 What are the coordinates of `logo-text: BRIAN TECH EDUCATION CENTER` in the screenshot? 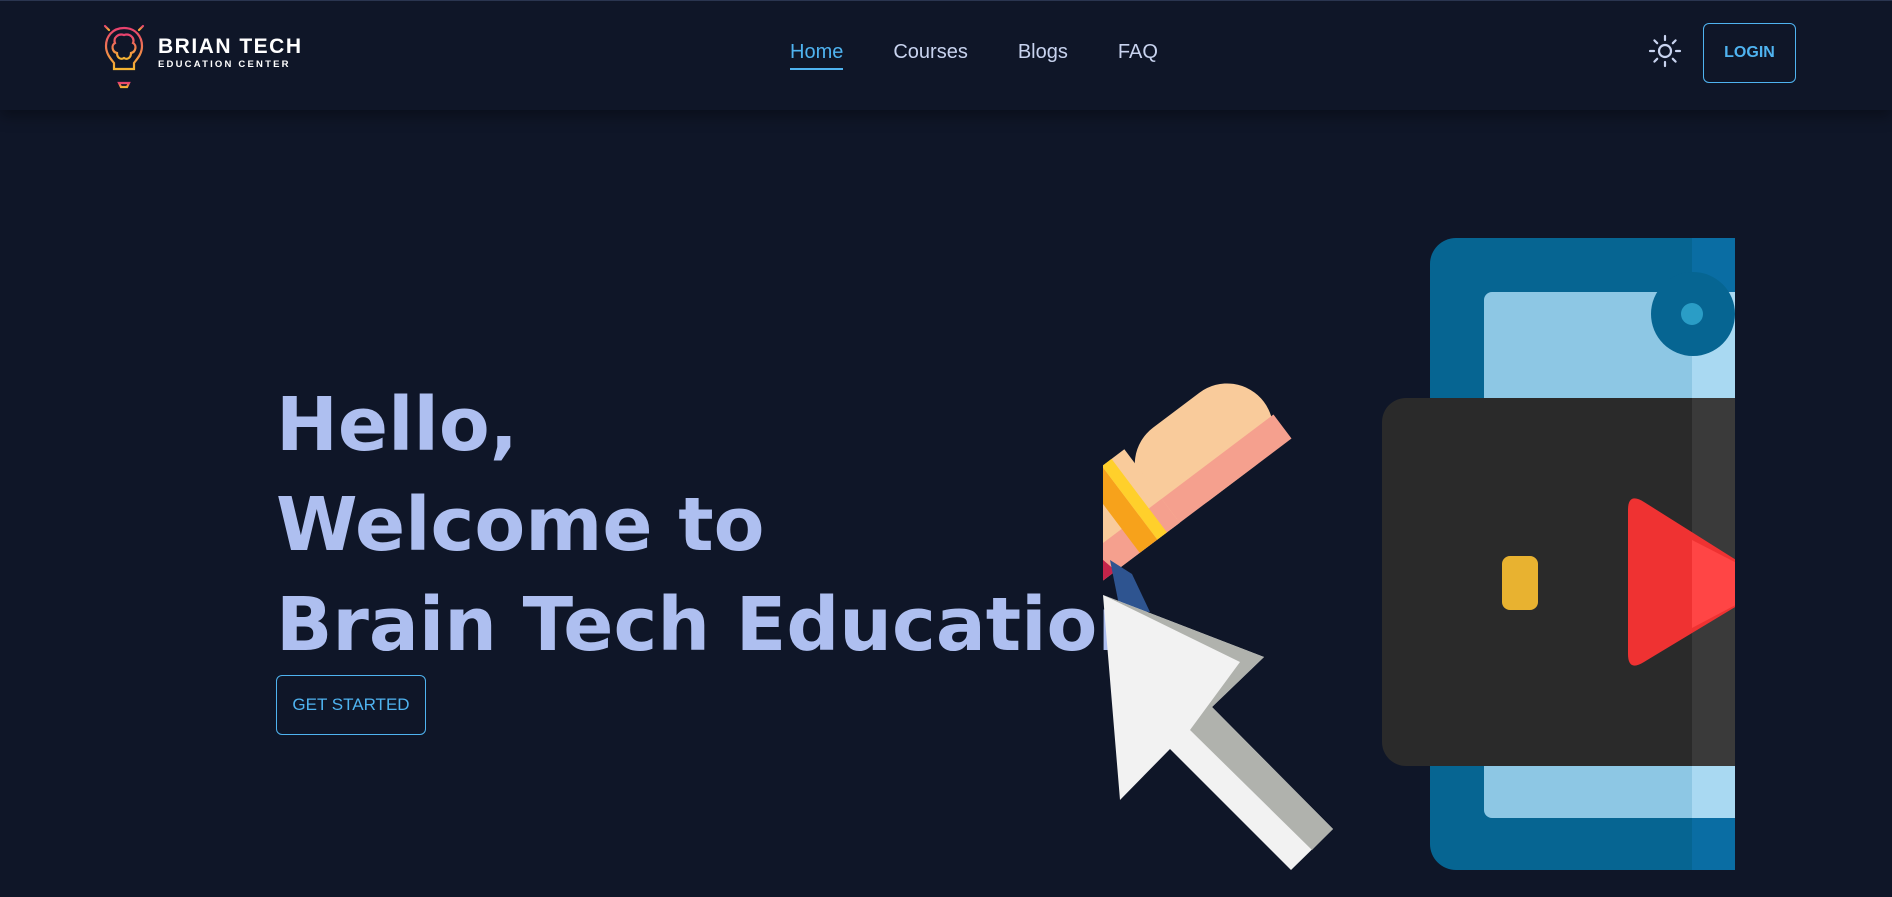 It's located at (230, 53).